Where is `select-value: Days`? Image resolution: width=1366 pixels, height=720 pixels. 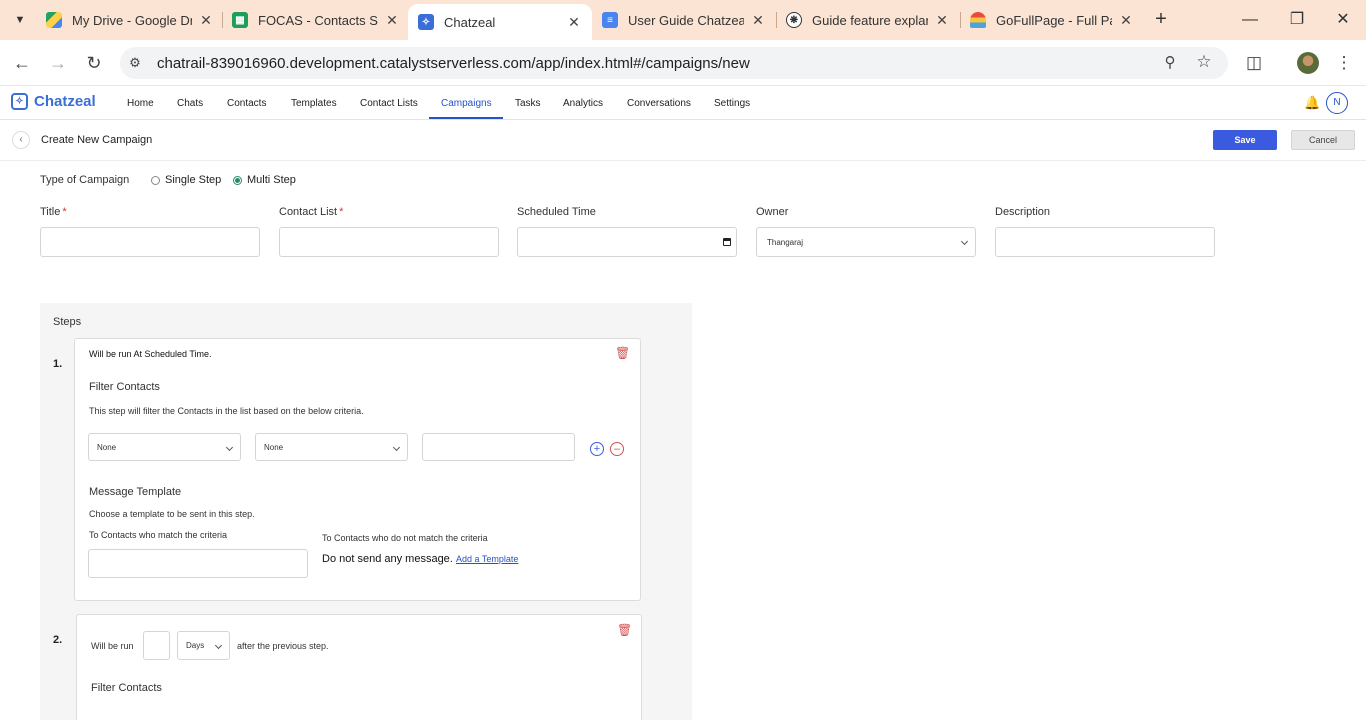 select-value: Days is located at coordinates (195, 645).